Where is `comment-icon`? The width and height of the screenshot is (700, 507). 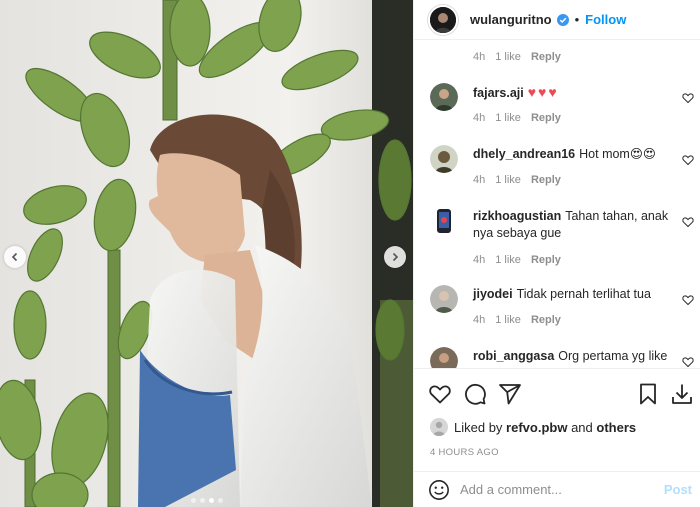 comment-icon is located at coordinates (475, 394).